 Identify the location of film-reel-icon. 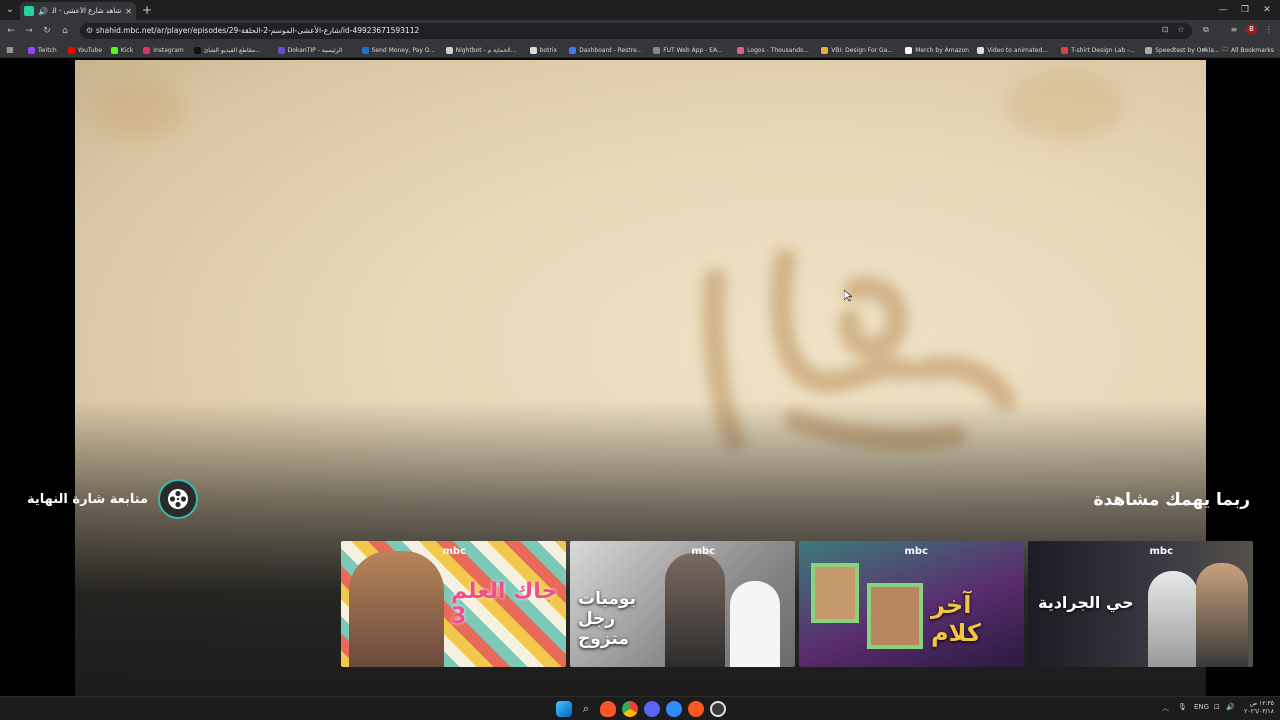
(178, 499).